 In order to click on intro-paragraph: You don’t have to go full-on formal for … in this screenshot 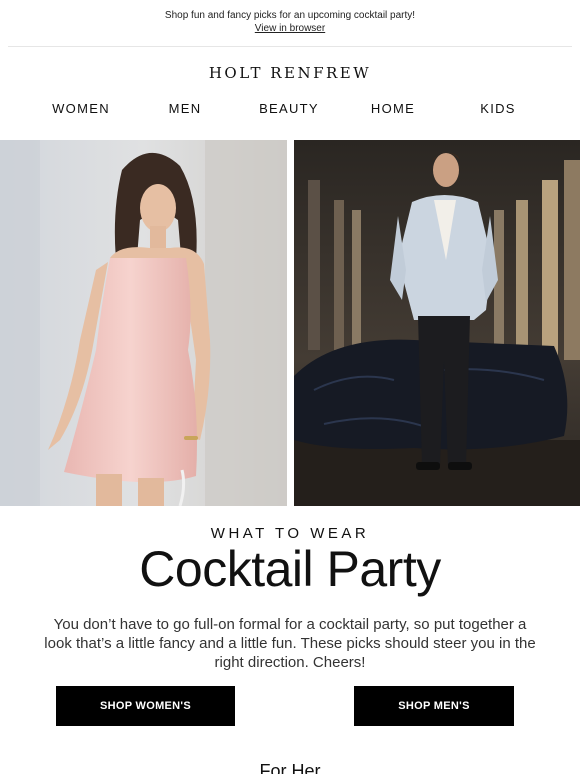, I will do `click(290, 643)`.